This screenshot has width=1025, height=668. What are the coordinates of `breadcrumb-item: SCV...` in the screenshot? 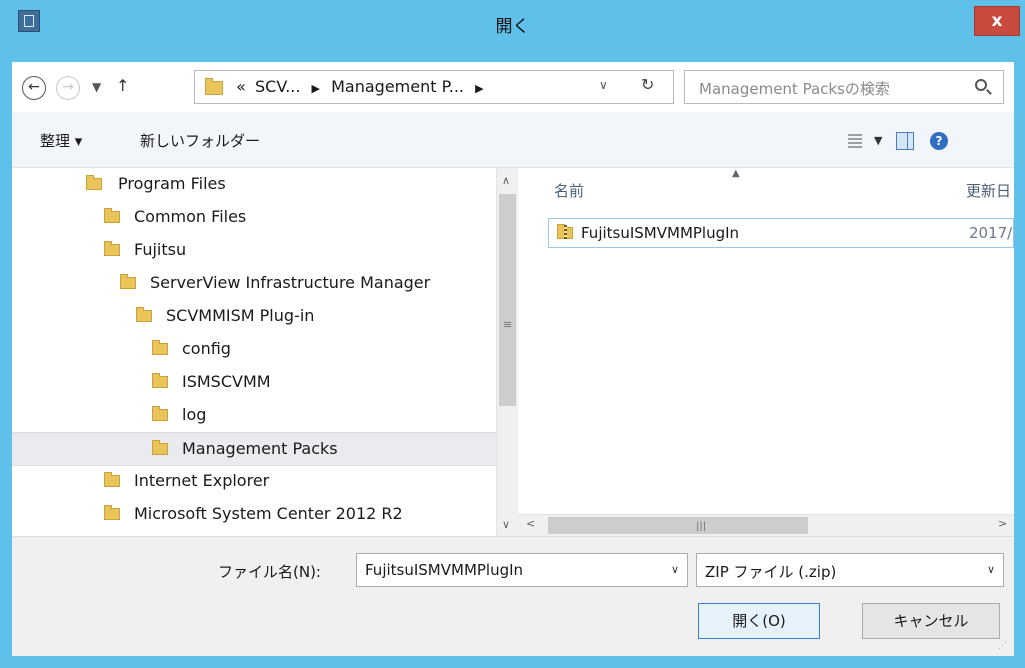 It's located at (277, 86).